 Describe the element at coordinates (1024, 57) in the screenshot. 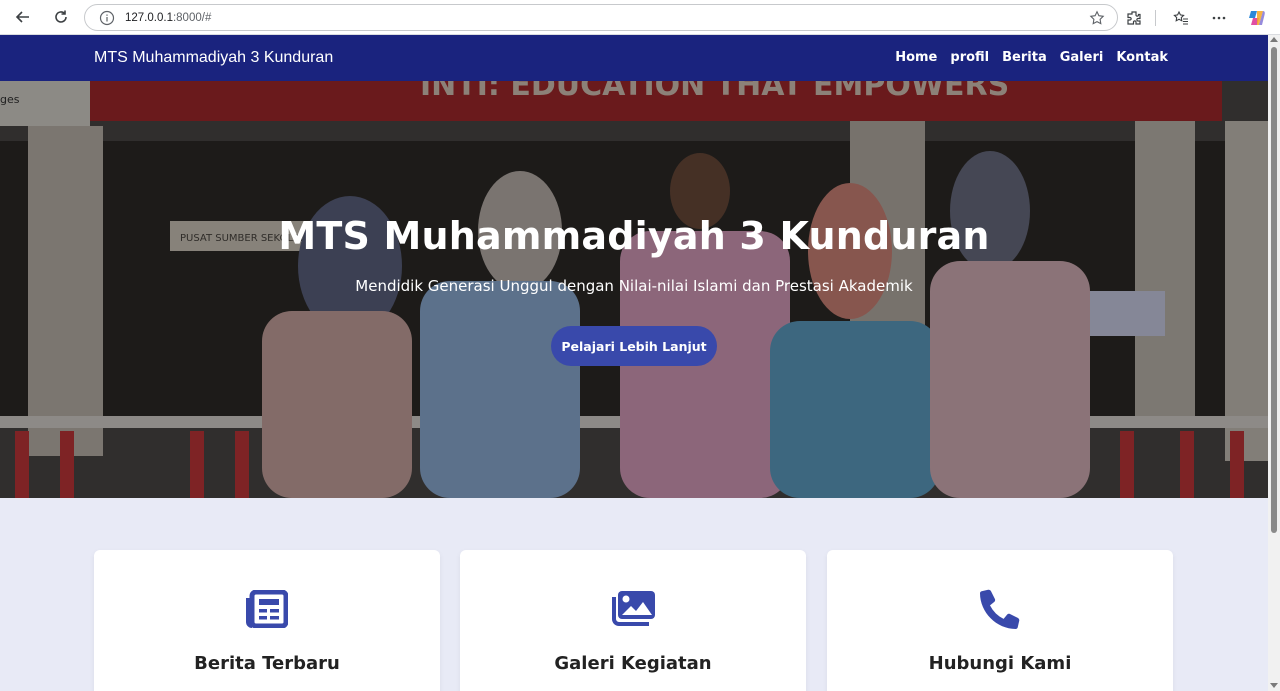

I see `nav-link-berita: Berita` at that location.